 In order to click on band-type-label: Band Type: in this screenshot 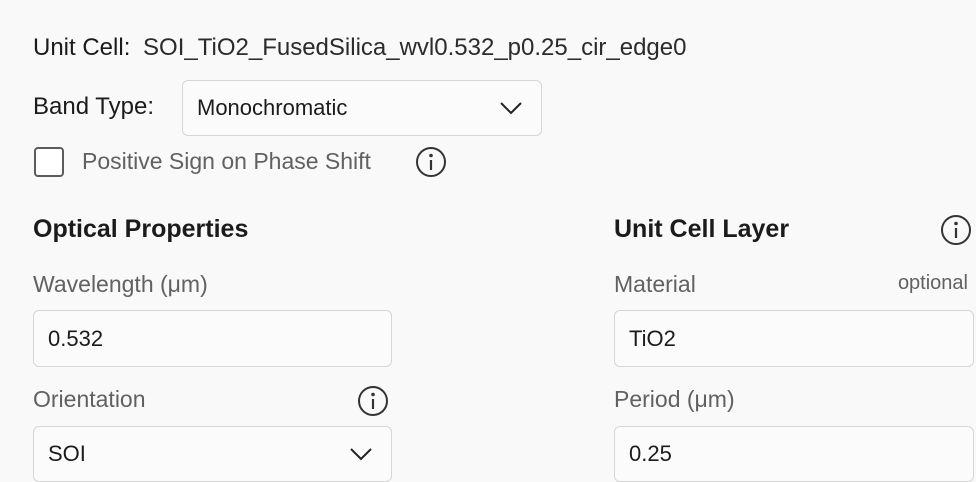, I will do `click(93, 106)`.